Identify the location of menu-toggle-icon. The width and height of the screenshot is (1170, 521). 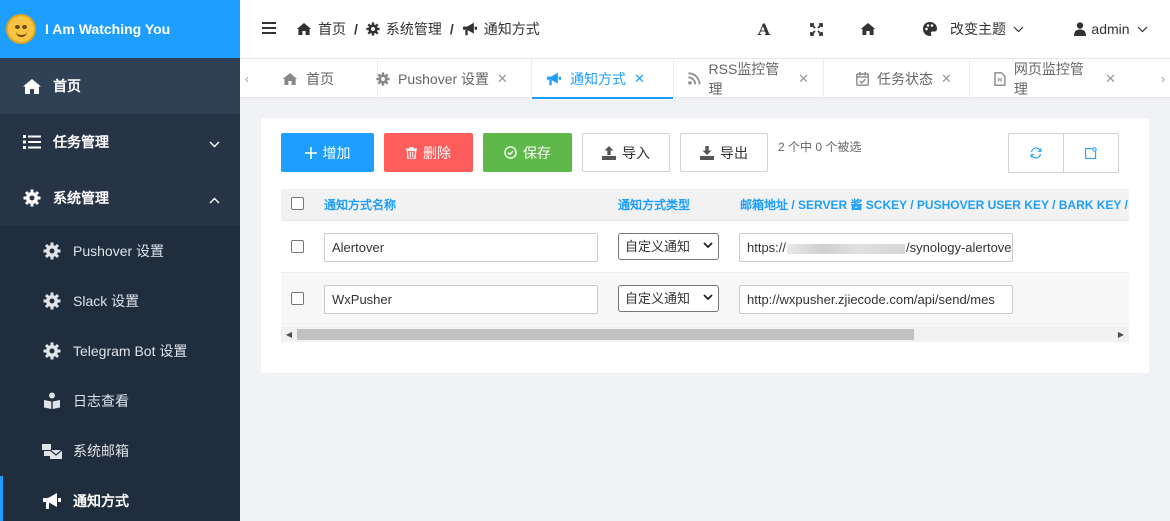
(270, 29).